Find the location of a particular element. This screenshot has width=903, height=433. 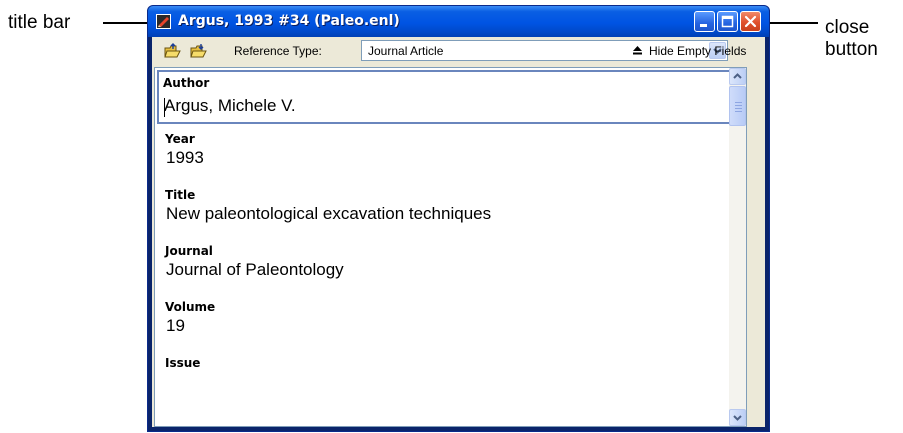

close-button is located at coordinates (750, 21).